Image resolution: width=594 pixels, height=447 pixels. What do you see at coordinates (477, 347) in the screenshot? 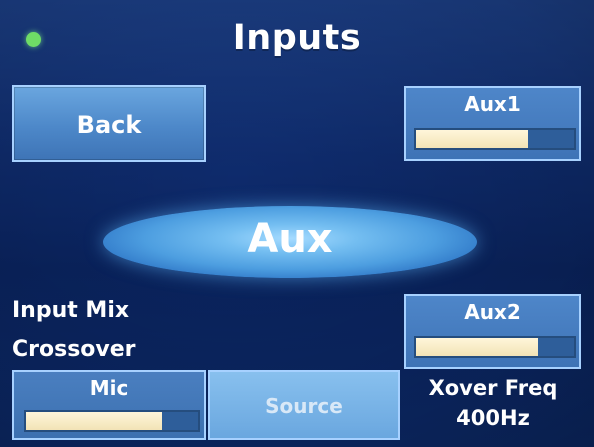
I see `aux2-level-fill` at bounding box center [477, 347].